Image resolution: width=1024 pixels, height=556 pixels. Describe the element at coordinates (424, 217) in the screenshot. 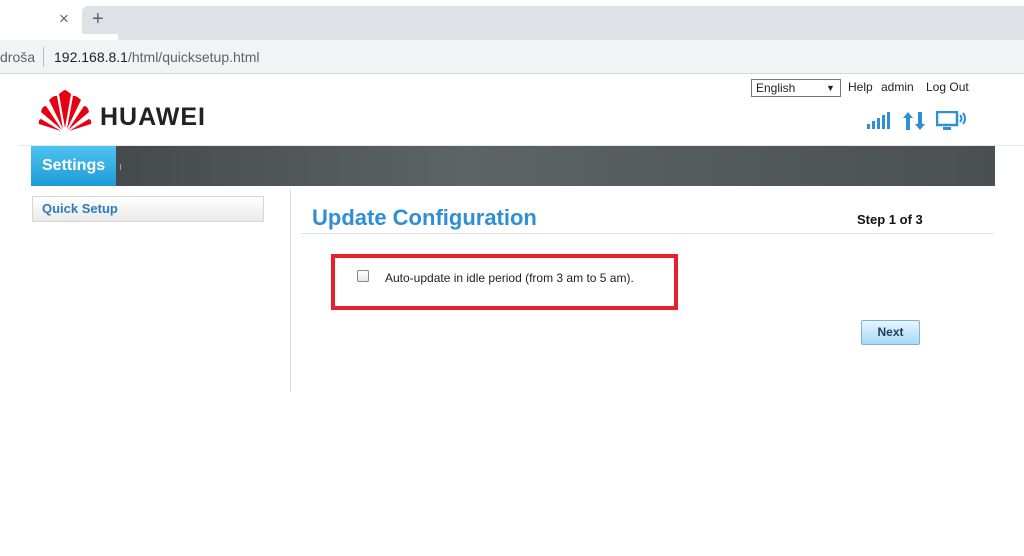

I see `page-title: Update Configuration` at that location.